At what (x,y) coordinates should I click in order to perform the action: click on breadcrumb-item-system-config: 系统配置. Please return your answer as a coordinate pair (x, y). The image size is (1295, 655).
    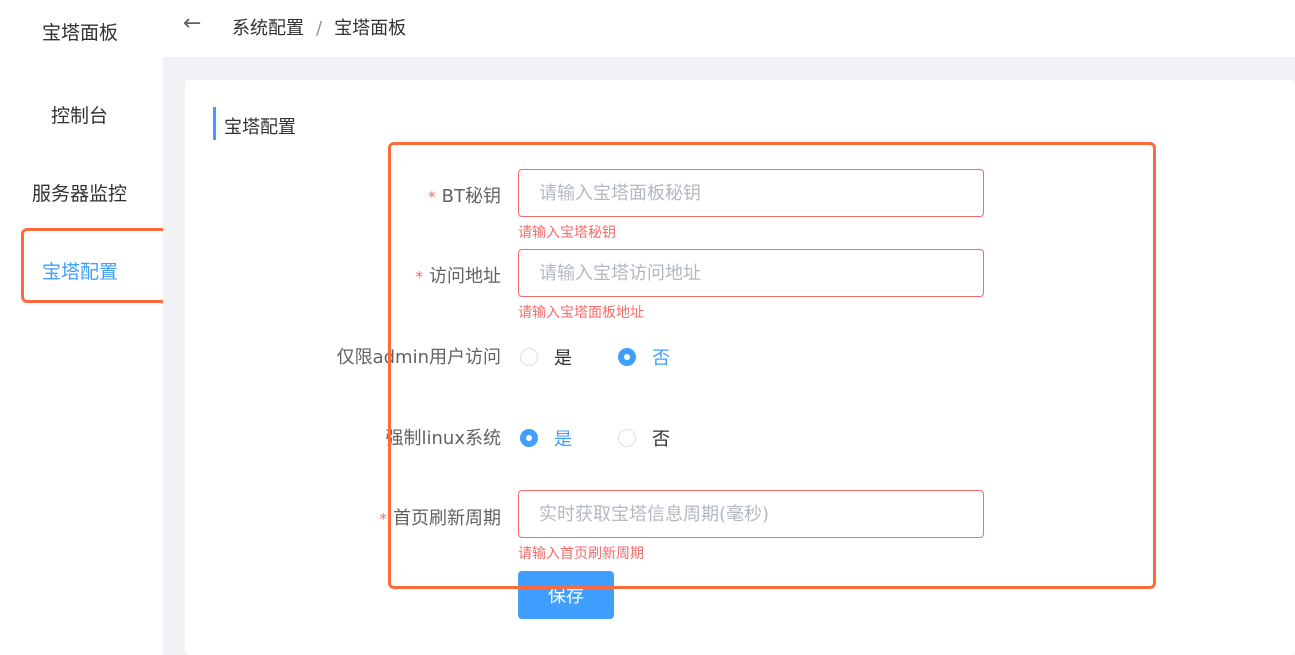
    Looking at the image, I should click on (268, 28).